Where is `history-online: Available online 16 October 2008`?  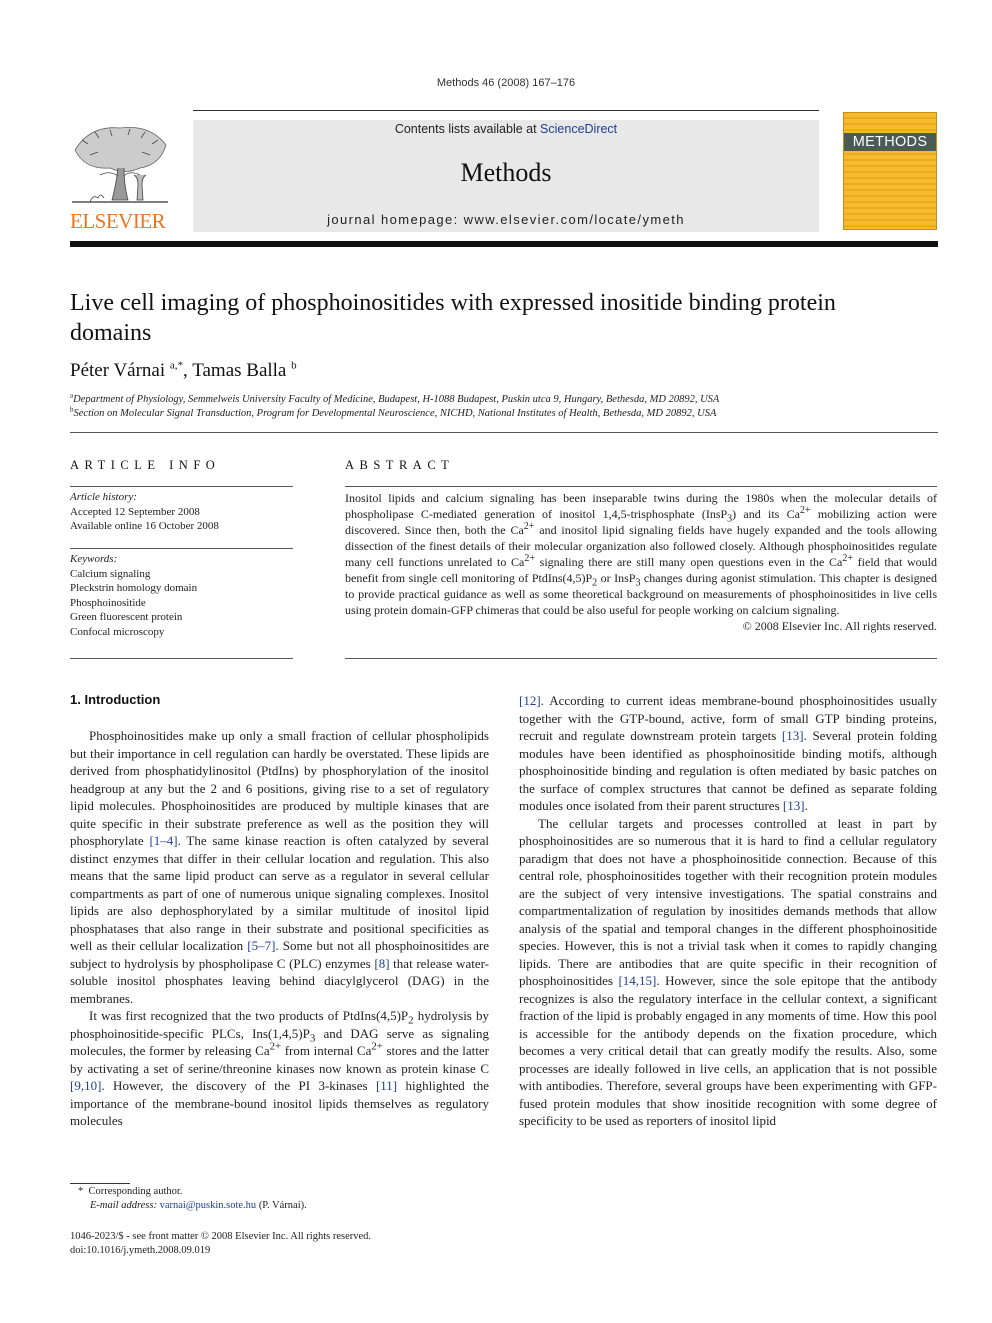 history-online: Available online 16 October 2008 is located at coordinates (144, 526).